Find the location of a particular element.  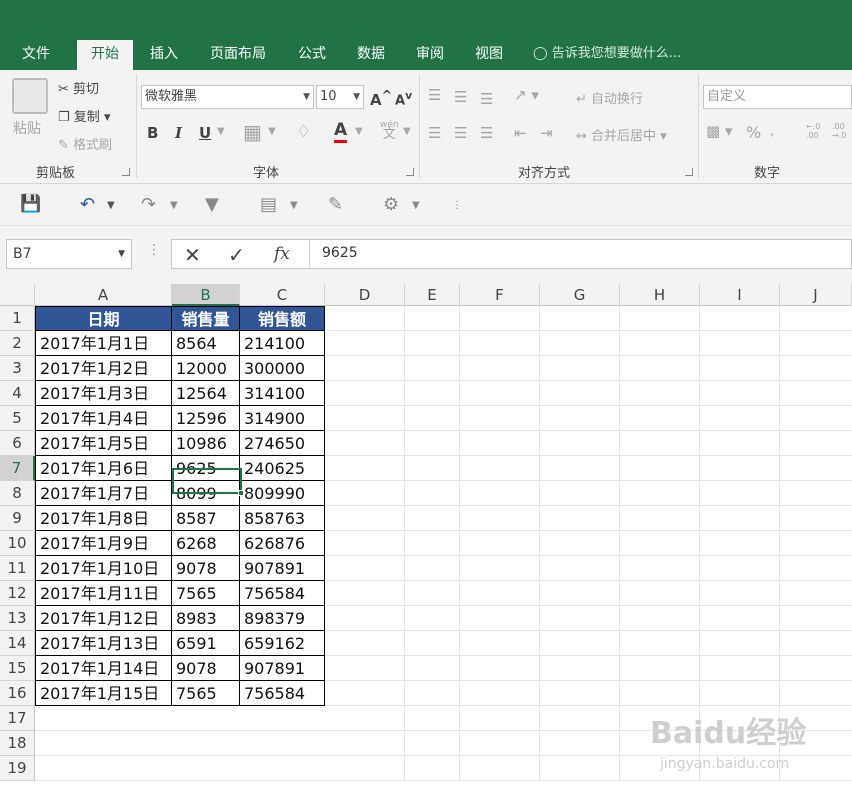

row-header-7: 7 is located at coordinates (17, 468).